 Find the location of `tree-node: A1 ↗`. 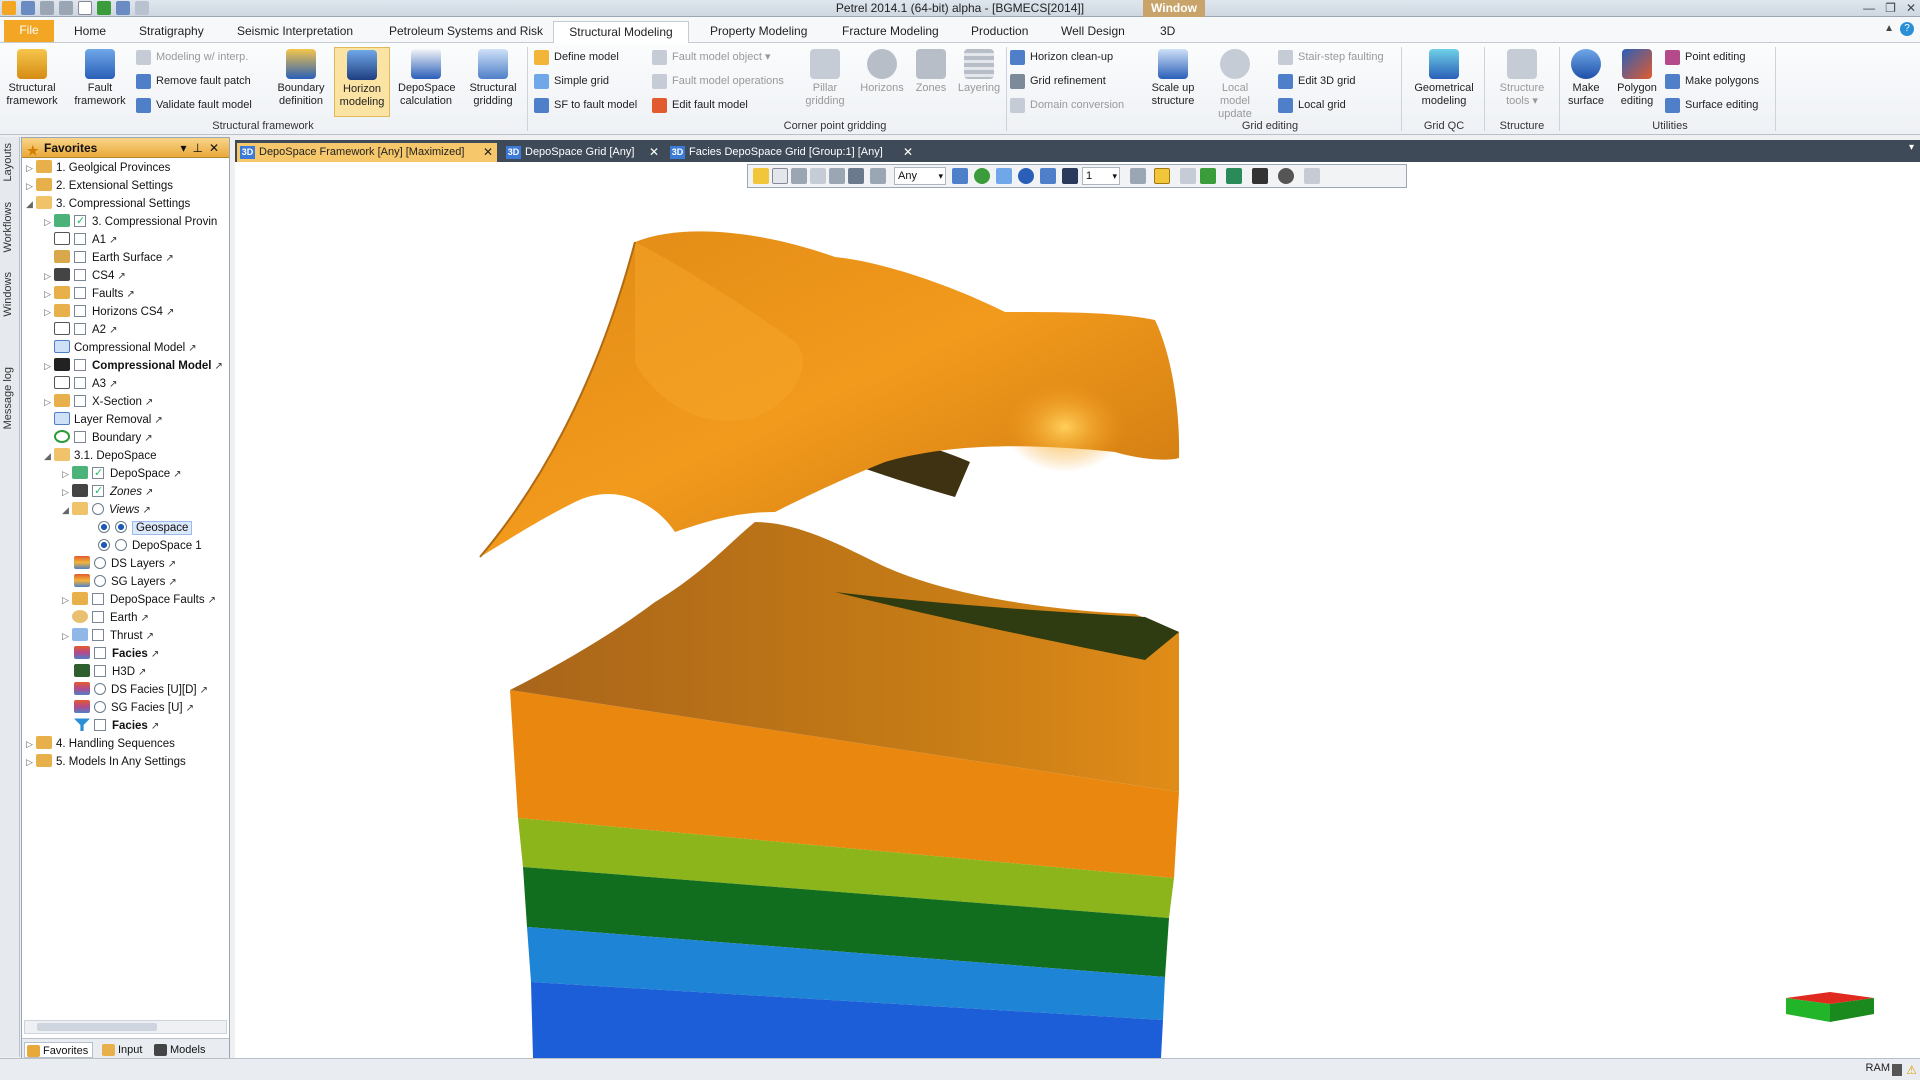

tree-node: A1 ↗ is located at coordinates (80, 240).